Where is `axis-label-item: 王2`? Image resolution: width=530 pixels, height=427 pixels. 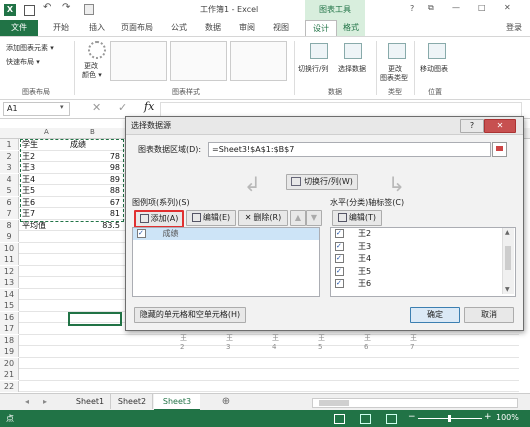
axis-label-item: 王2 is located at coordinates (423, 234).